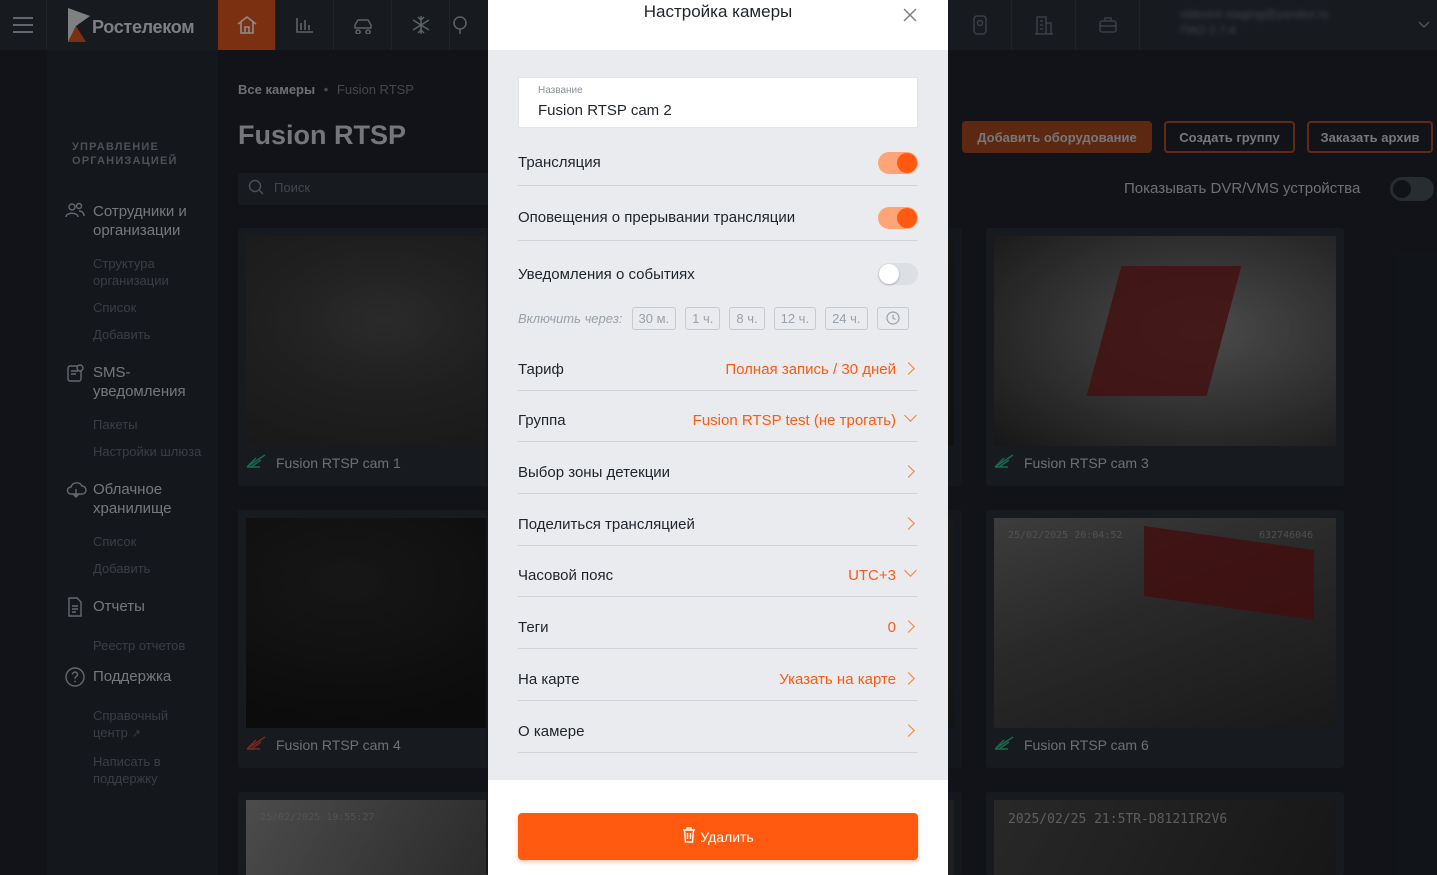 Image resolution: width=1437 pixels, height=875 pixels. I want to click on event-notifications-toggle, so click(898, 274).